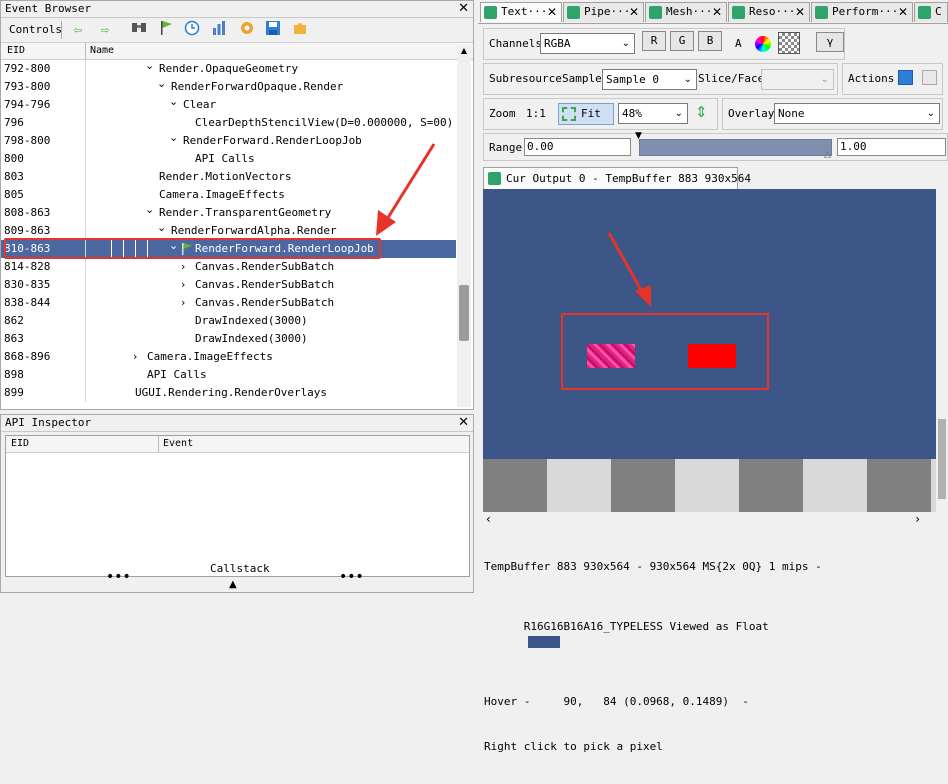  What do you see at coordinates (228, 267) in the screenshot?
I see `event-row: 814-828 › Canvas.RenderSubBatch` at bounding box center [228, 267].